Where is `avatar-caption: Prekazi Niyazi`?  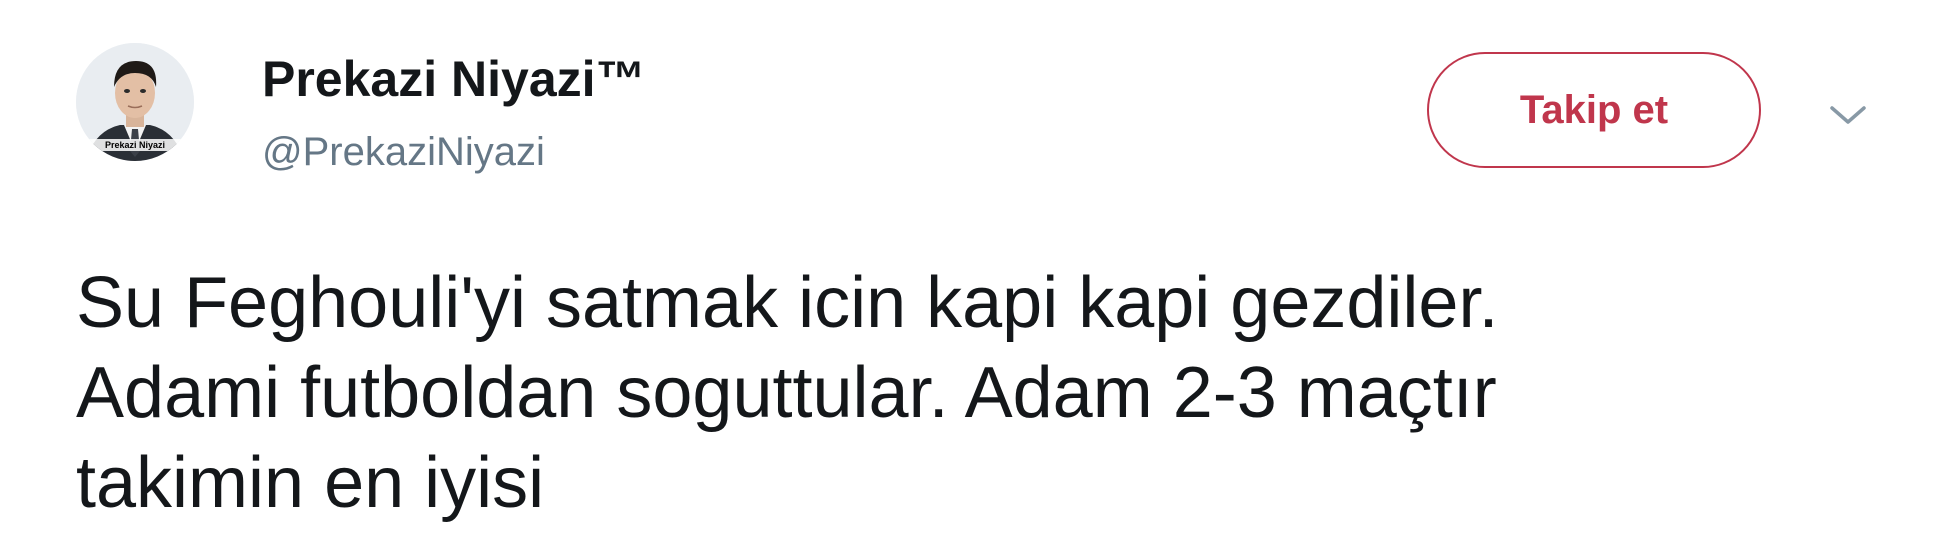 avatar-caption: Prekazi Niyazi is located at coordinates (135, 145).